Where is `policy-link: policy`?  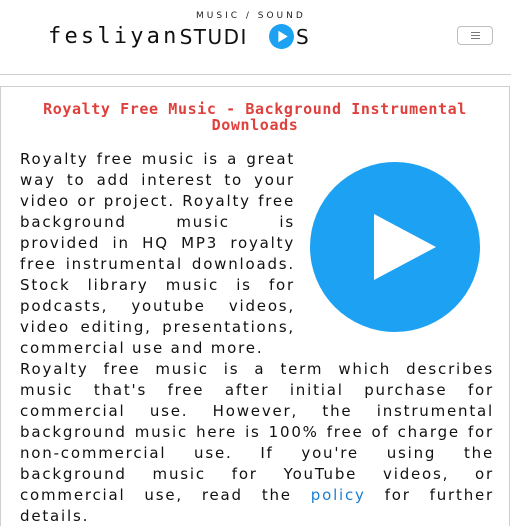 policy-link: policy is located at coordinates (338, 495).